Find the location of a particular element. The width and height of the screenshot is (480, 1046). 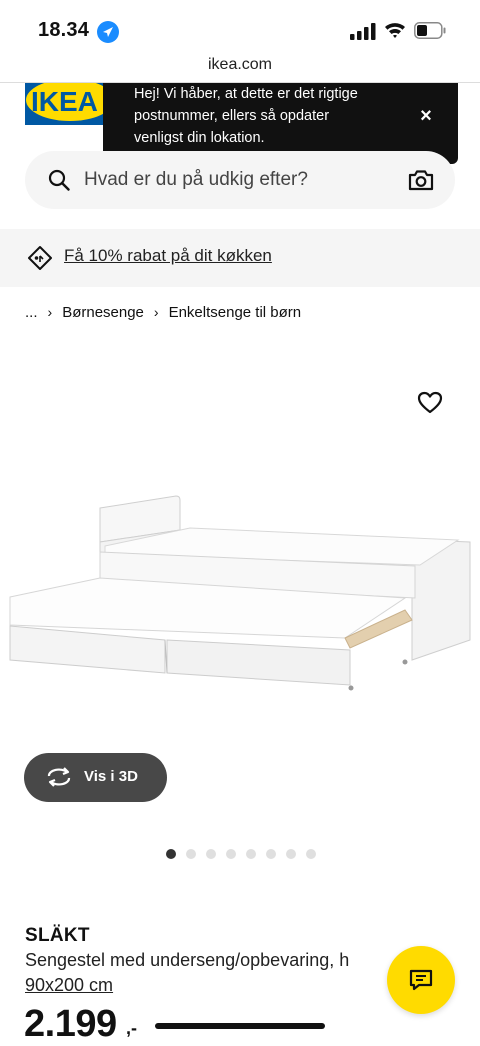

product-description: Sengestel med underseng/opbevaring, h is located at coordinates (187, 960).